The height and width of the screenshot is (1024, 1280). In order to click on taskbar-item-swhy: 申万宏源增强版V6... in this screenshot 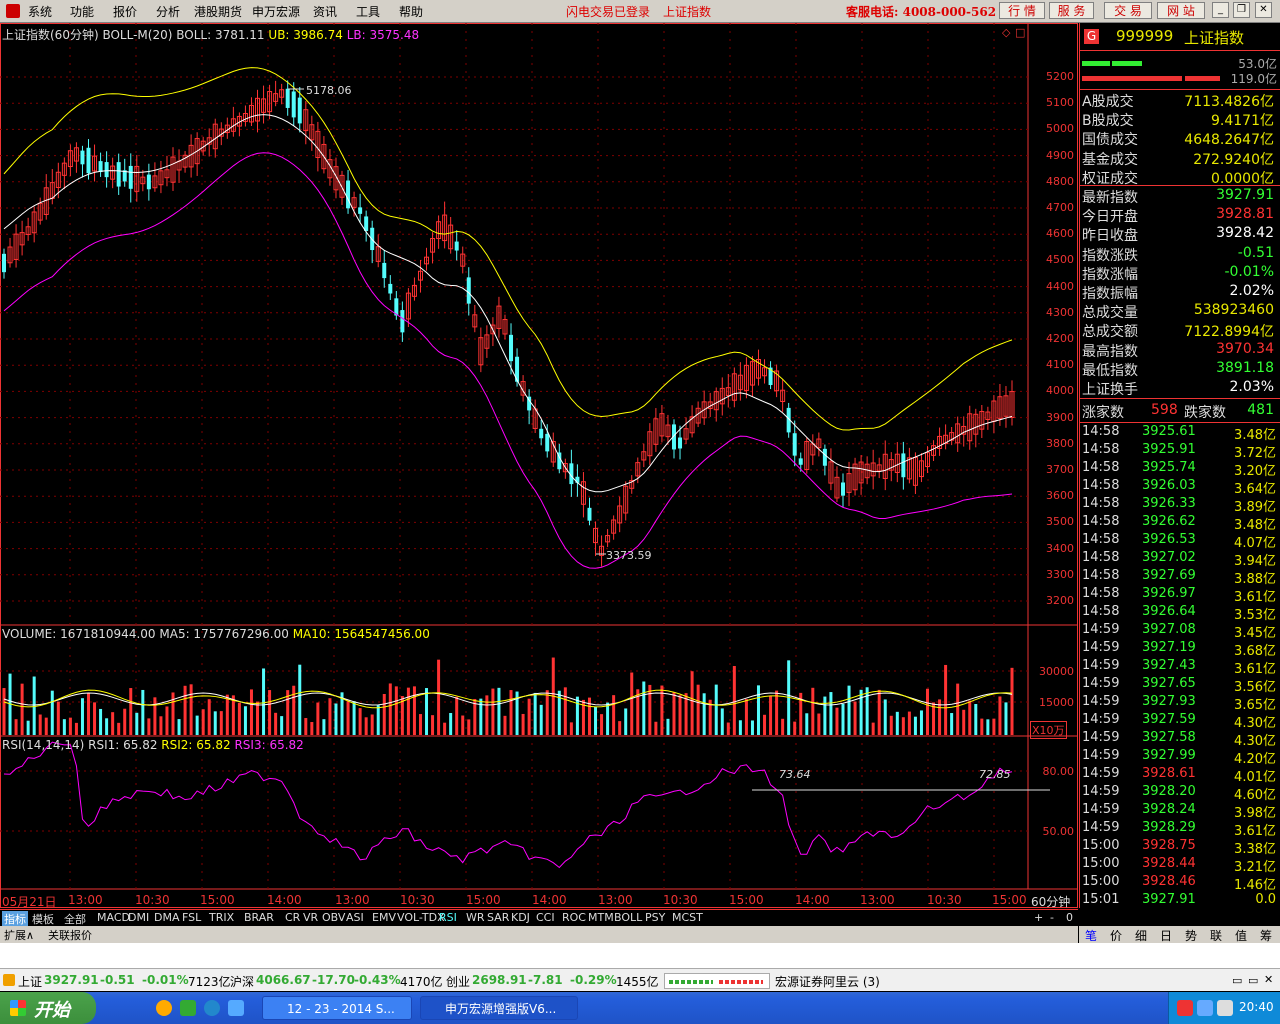, I will do `click(499, 1008)`.